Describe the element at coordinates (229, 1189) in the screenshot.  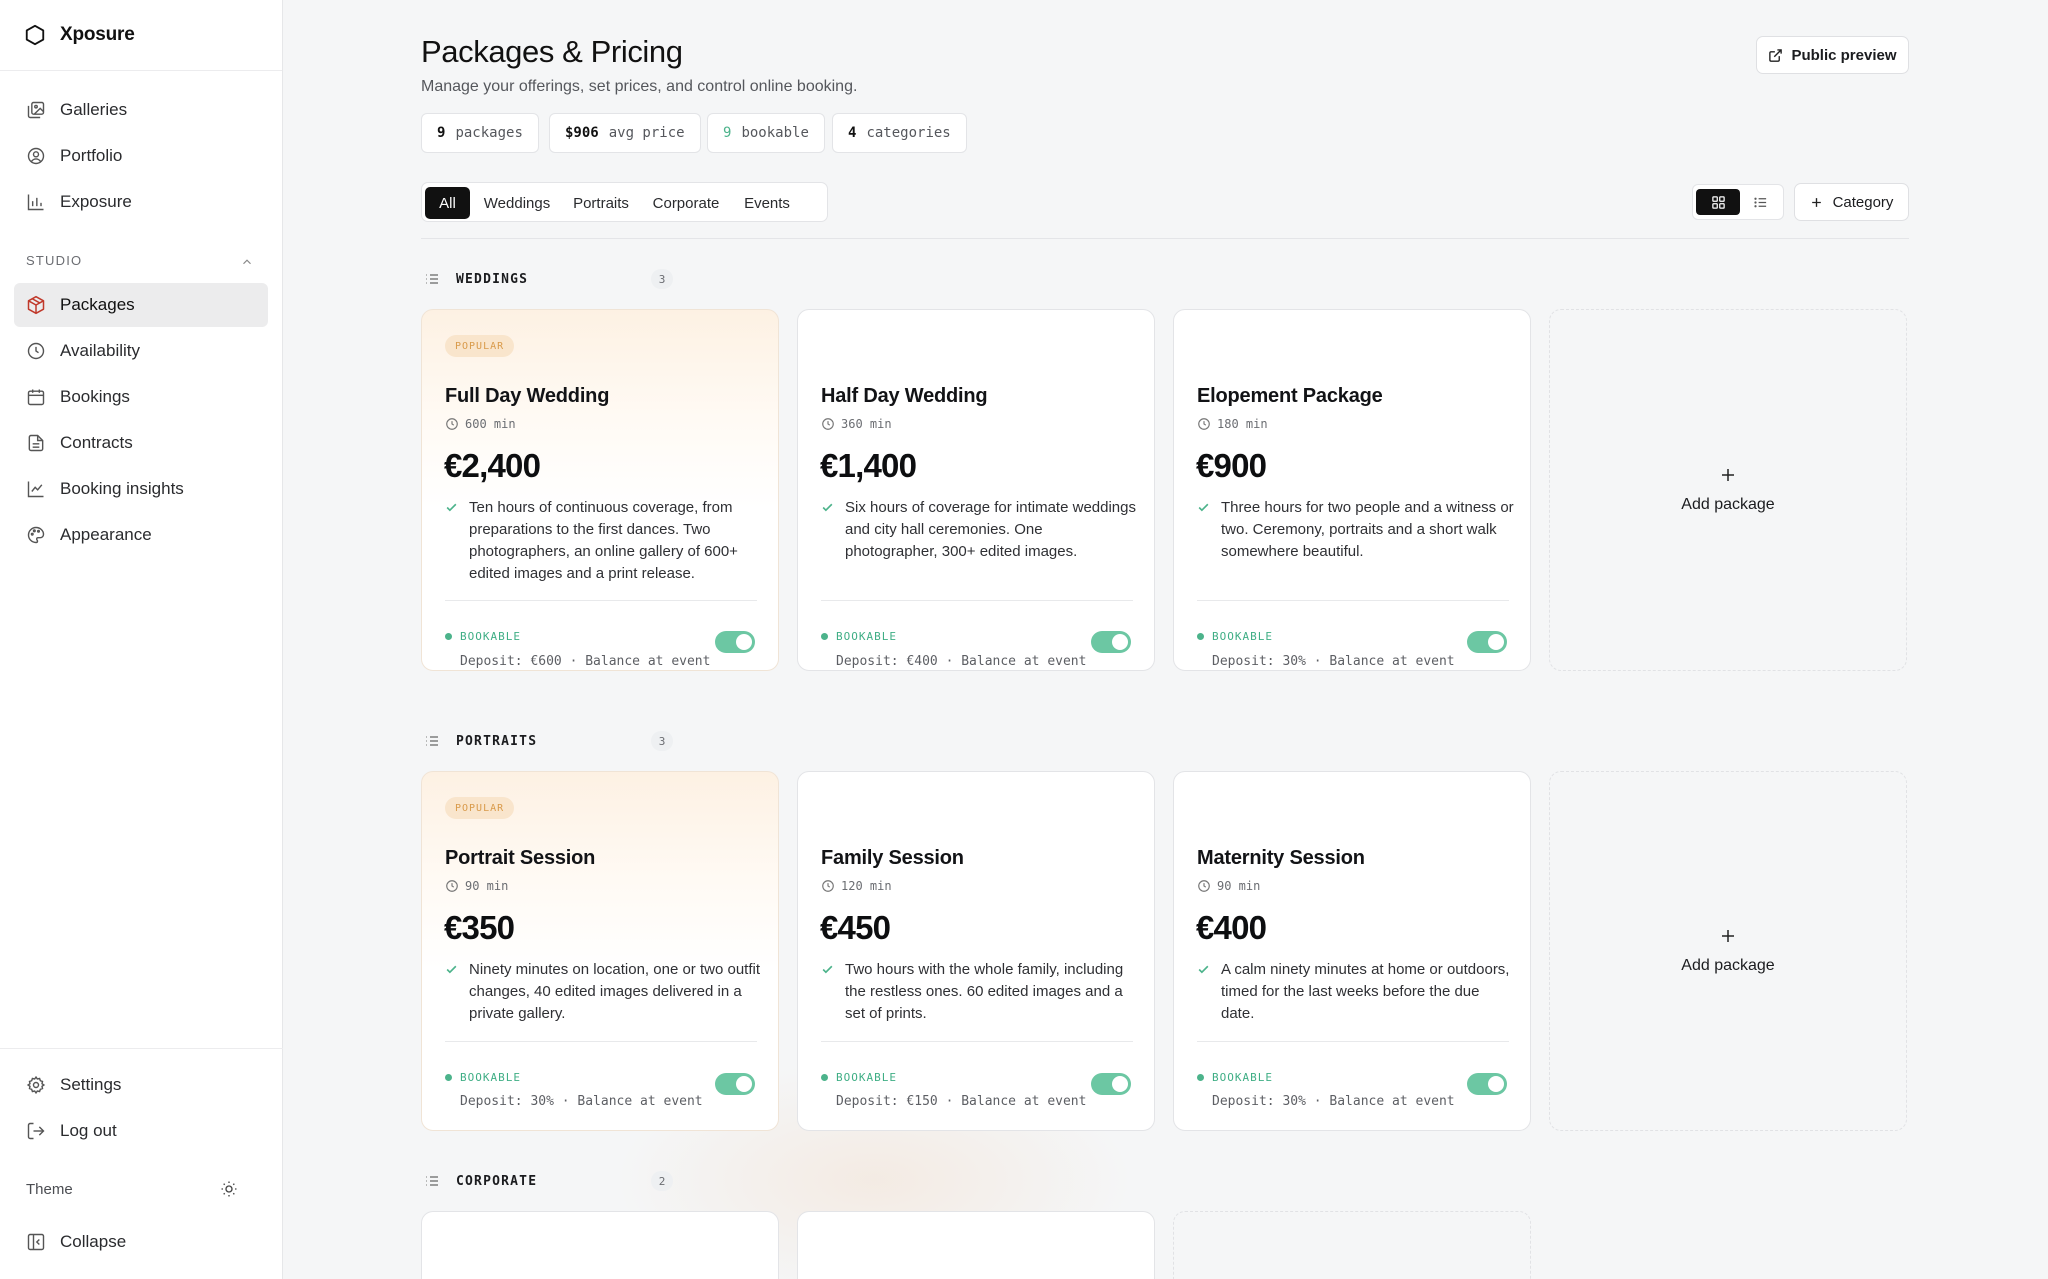
I see `sun-icon` at that location.